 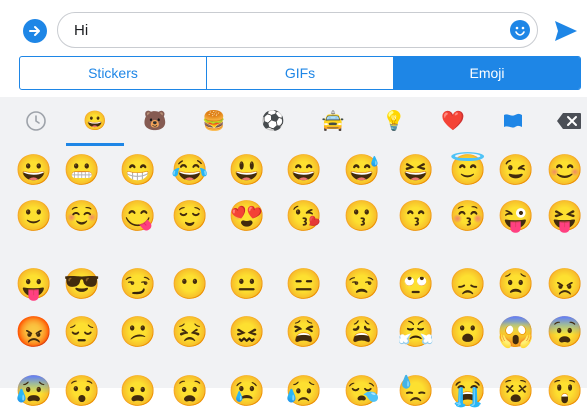 What do you see at coordinates (190, 285) in the screenshot?
I see `emoji-key: 😶` at bounding box center [190, 285].